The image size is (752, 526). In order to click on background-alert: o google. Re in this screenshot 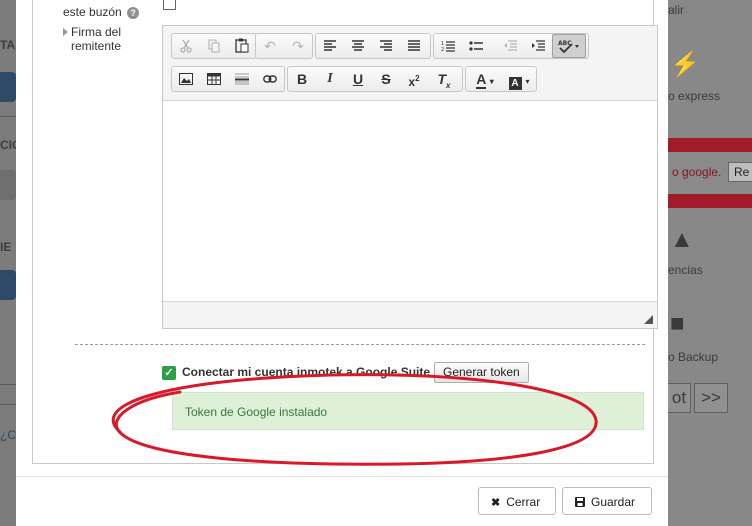, I will do `click(710, 173)`.